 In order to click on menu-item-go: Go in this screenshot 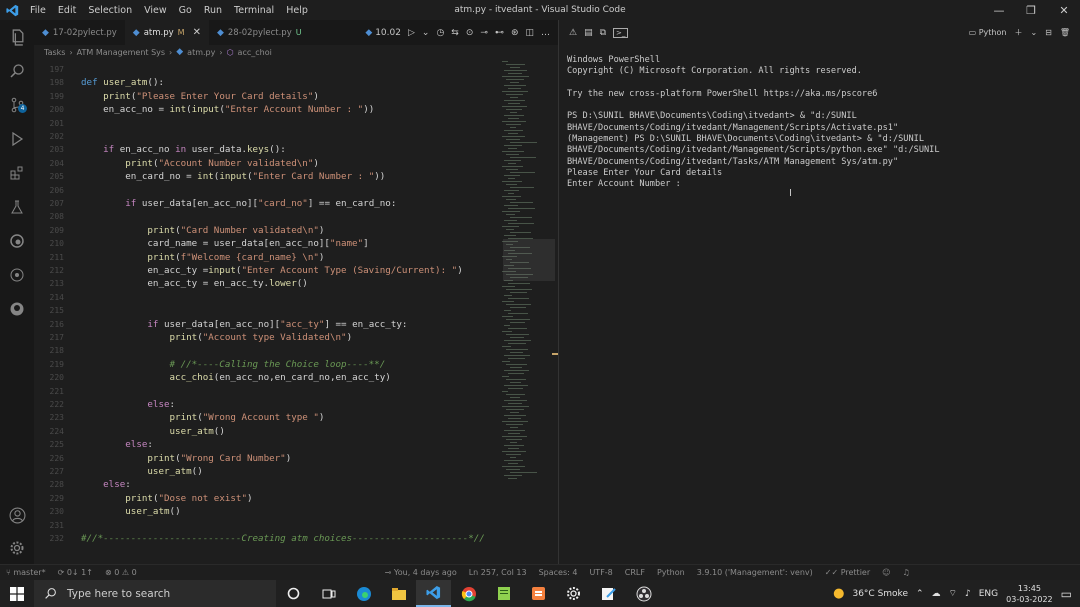, I will do `click(185, 10)`.